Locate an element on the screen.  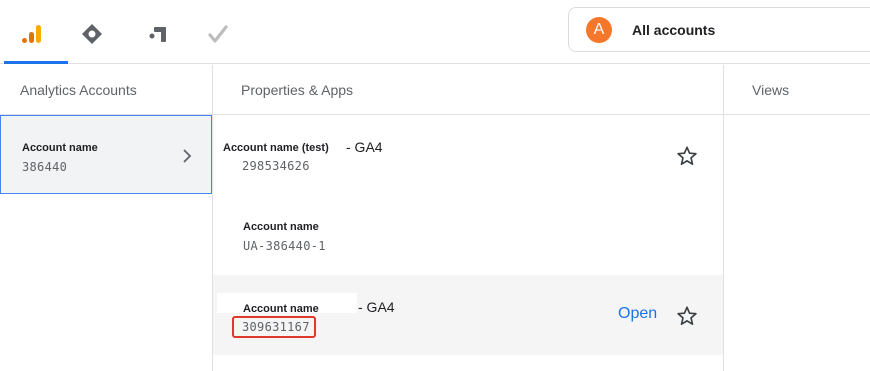
optimize-icon is located at coordinates (157, 34).